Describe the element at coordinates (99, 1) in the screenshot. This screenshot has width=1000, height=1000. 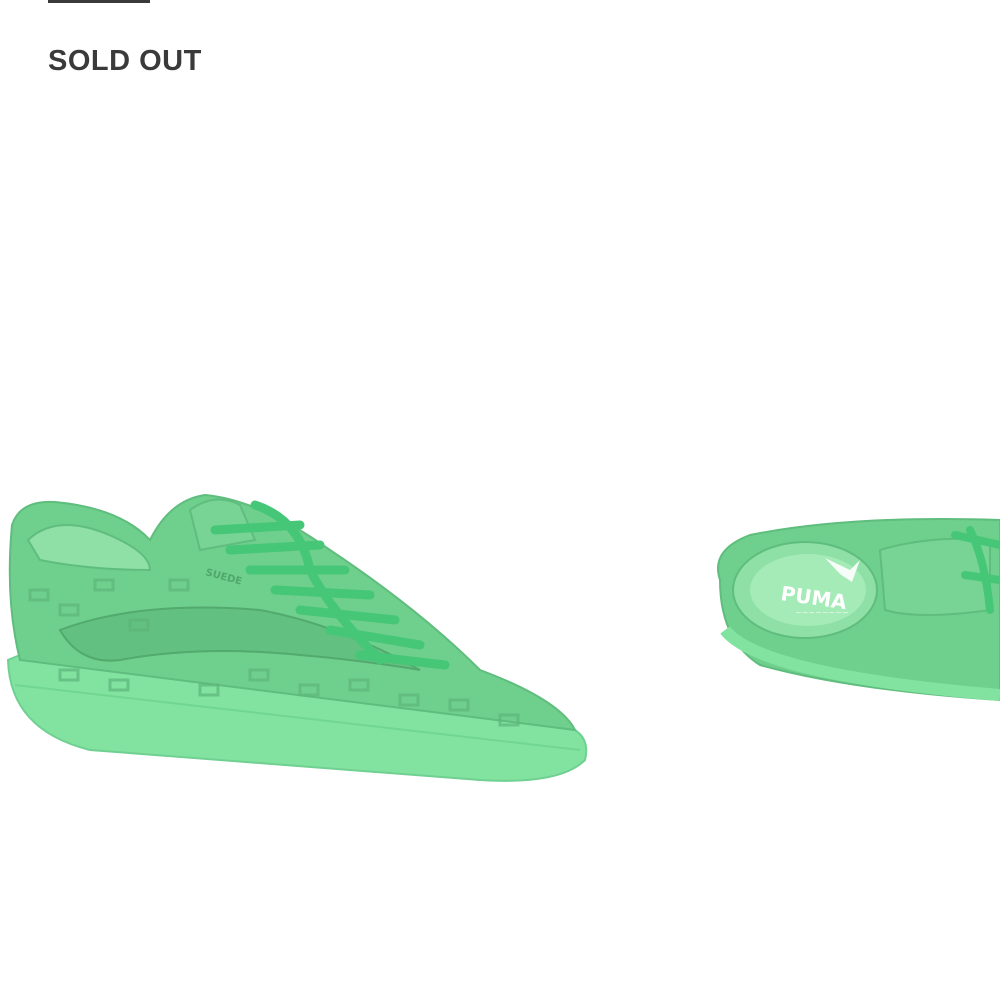
I see `header-divider` at that location.